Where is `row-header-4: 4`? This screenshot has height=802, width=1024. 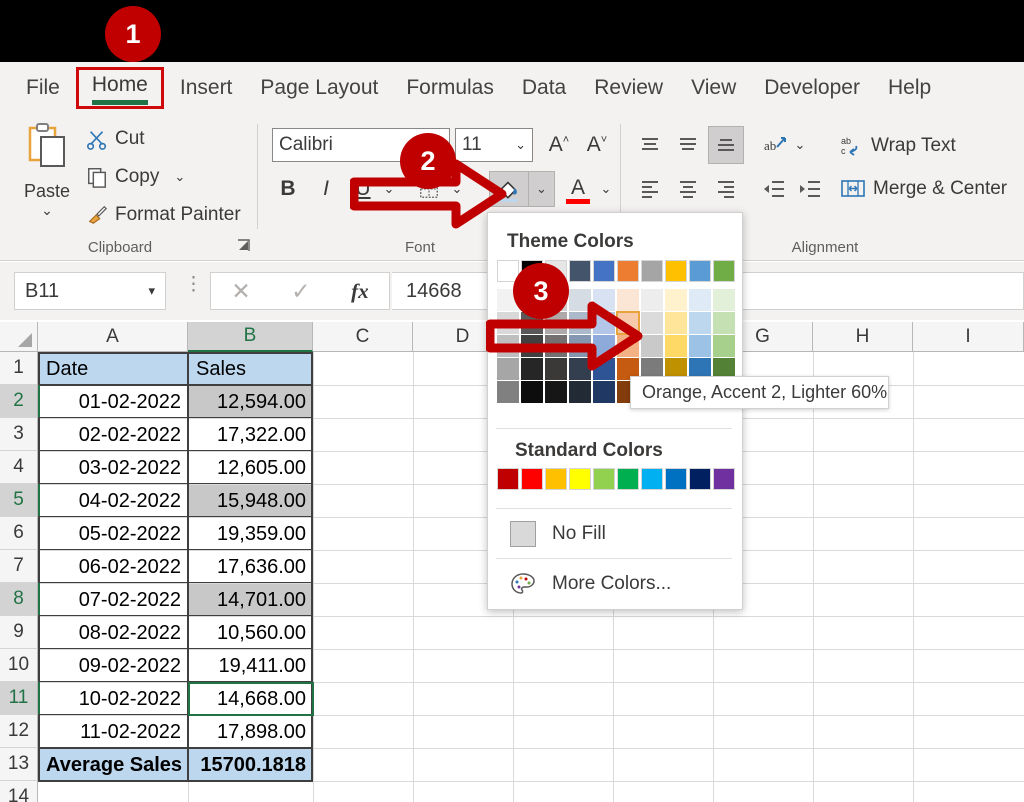
row-header-4: 4 is located at coordinates (19, 467).